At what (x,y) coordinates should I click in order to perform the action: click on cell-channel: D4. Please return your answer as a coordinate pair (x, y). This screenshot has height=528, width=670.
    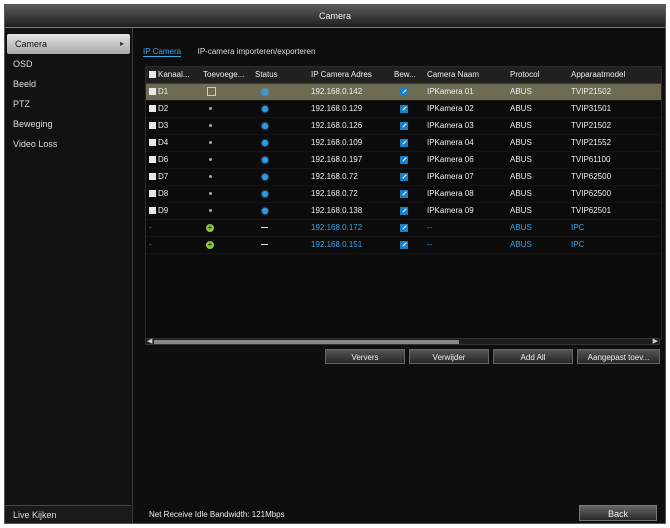
    Looking at the image, I should click on (174, 143).